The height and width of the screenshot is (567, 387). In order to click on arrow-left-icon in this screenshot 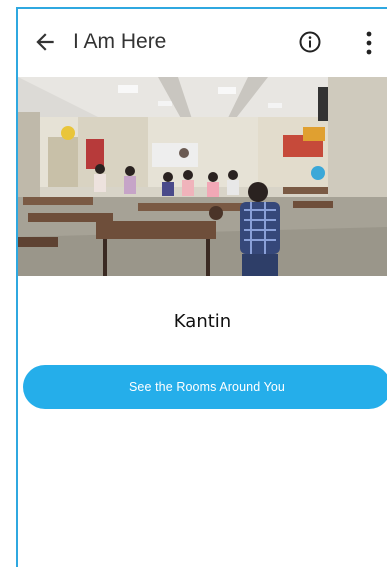, I will do `click(45, 42)`.